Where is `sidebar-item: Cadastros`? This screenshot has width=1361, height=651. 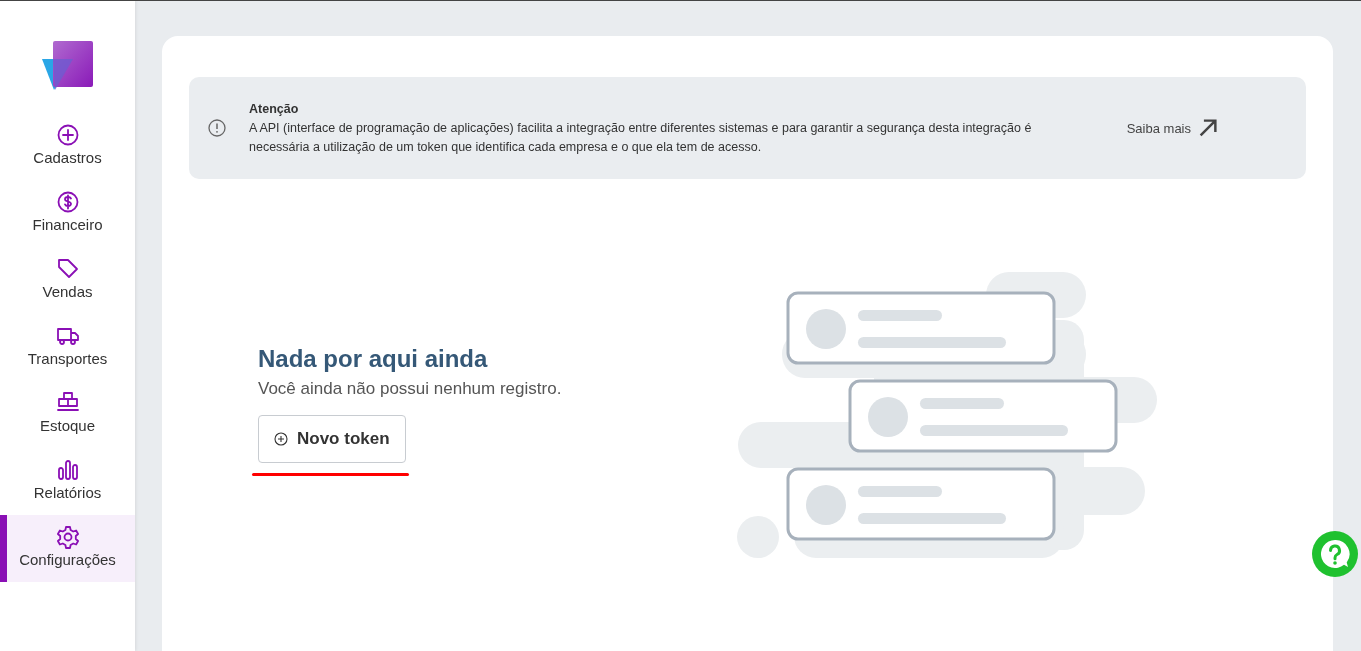
sidebar-item: Cadastros is located at coordinates (67, 146).